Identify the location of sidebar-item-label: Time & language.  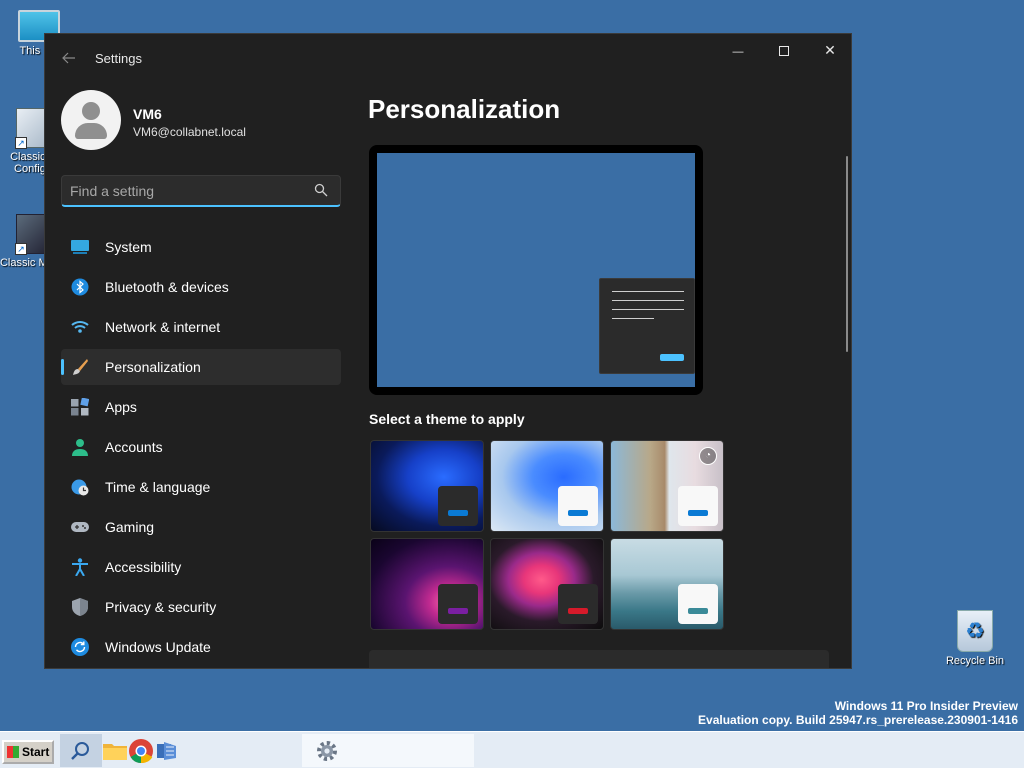
(158, 487).